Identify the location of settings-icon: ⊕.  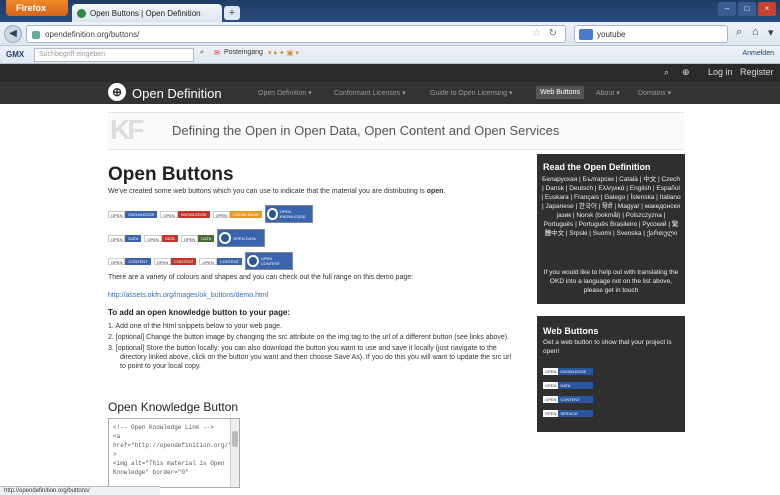
(686, 72).